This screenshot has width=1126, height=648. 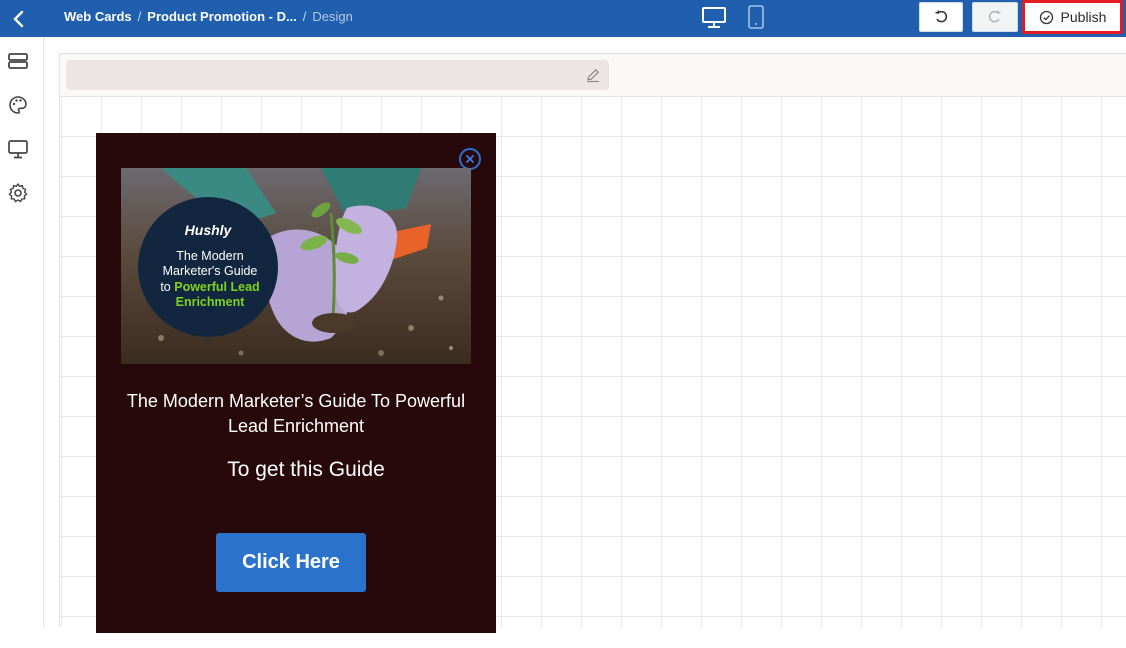 I want to click on redo-icon, so click(x=994, y=16).